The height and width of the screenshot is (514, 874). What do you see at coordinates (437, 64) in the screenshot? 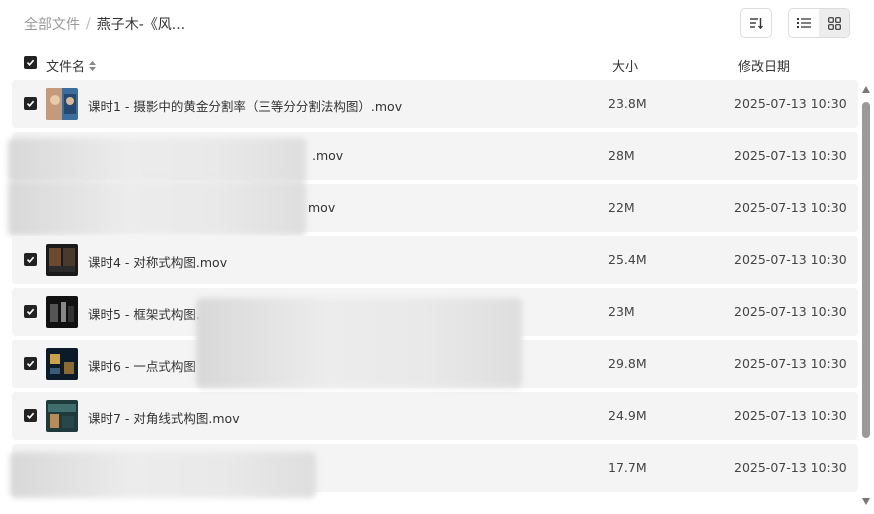
I see `file-list-header: 文件名 大小 修改日期` at bounding box center [437, 64].